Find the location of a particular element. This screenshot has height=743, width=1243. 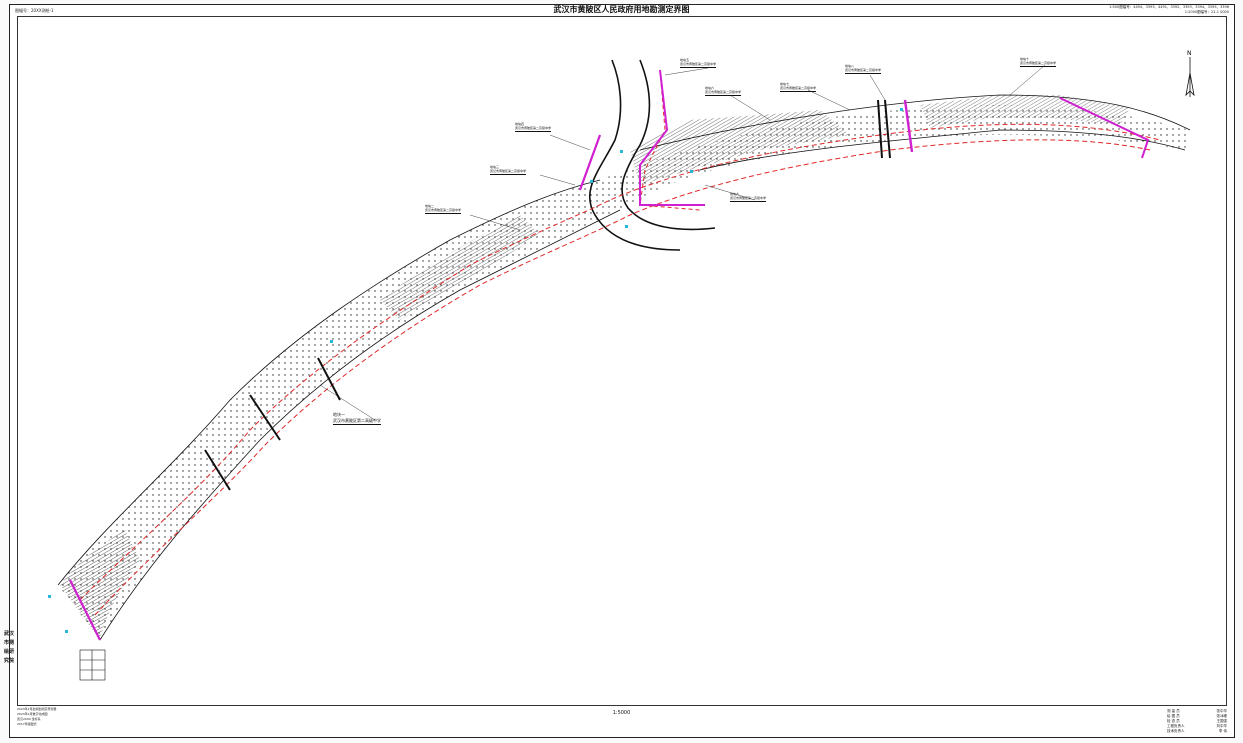

parcel-label: 地块四 武汉市黄陂区第二高级中学 is located at coordinates (533, 127).